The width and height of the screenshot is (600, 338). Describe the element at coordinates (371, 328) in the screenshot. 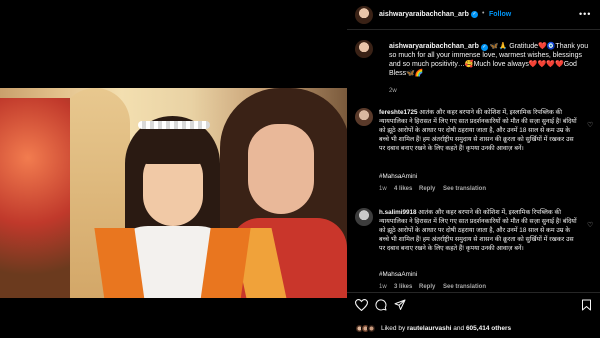

I see `liker-avatar` at that location.